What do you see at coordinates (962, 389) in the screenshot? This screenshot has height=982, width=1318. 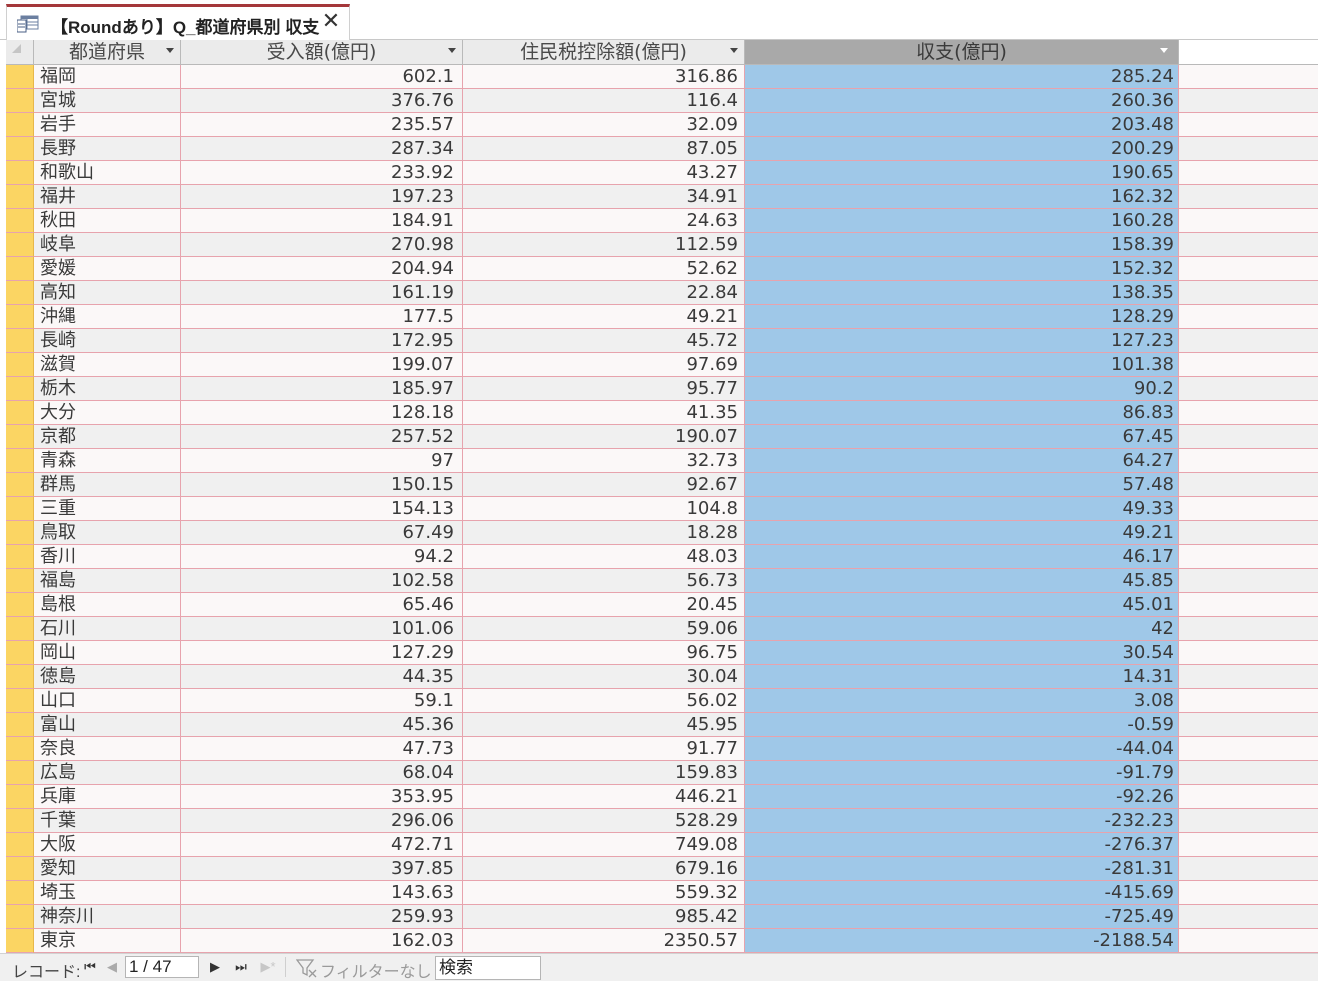 I see `cell-balance: 90.2` at bounding box center [962, 389].